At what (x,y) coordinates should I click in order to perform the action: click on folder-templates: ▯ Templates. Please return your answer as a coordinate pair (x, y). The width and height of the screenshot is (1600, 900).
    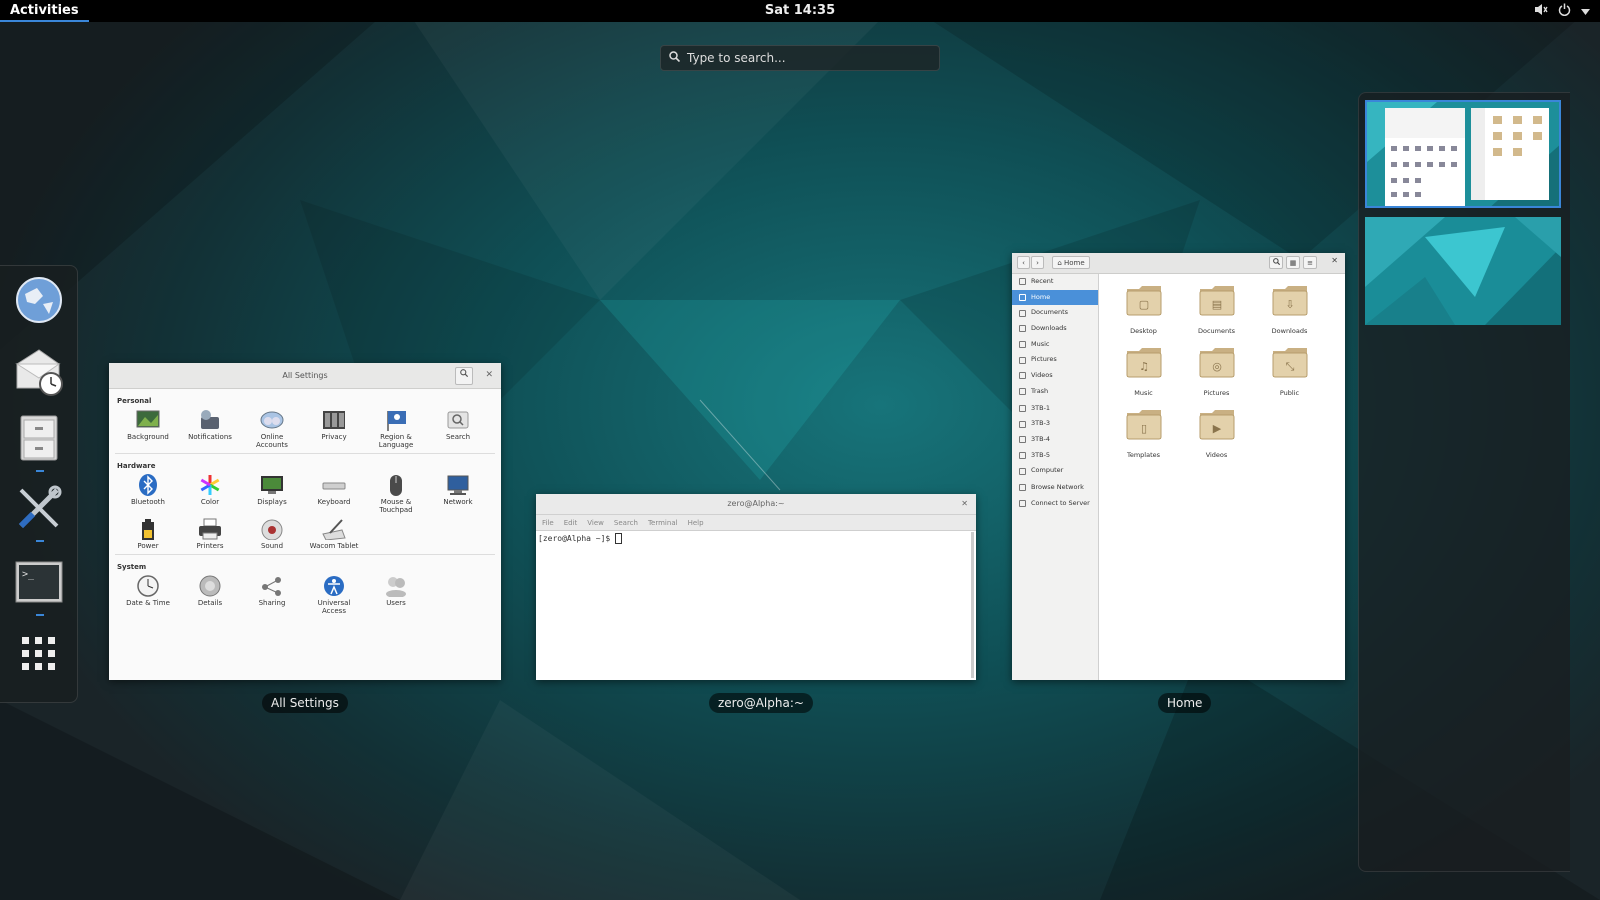
    Looking at the image, I should click on (1143, 431).